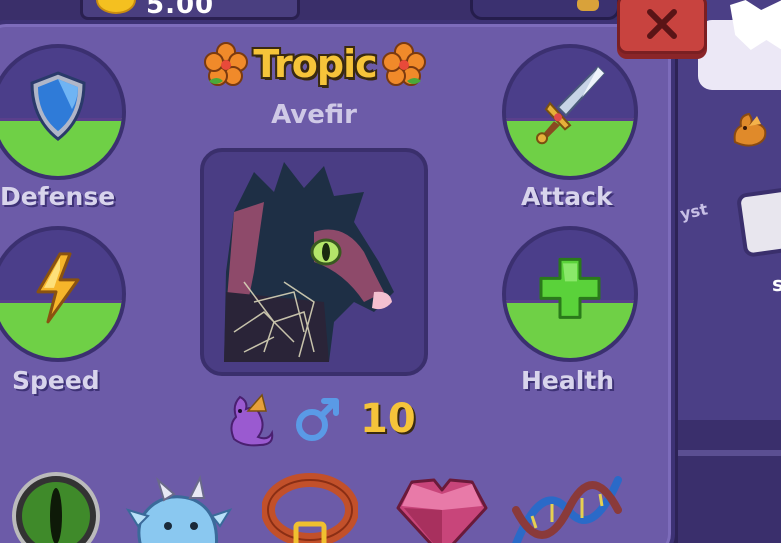  I want to click on speed-label: Speed, so click(56, 380).